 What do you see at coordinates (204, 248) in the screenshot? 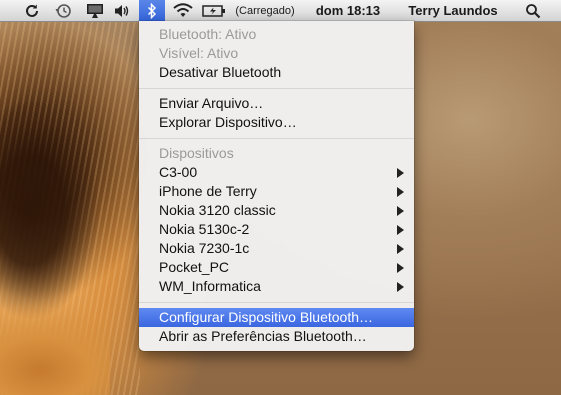
I see `device-label: Nokia 7230-1c` at bounding box center [204, 248].